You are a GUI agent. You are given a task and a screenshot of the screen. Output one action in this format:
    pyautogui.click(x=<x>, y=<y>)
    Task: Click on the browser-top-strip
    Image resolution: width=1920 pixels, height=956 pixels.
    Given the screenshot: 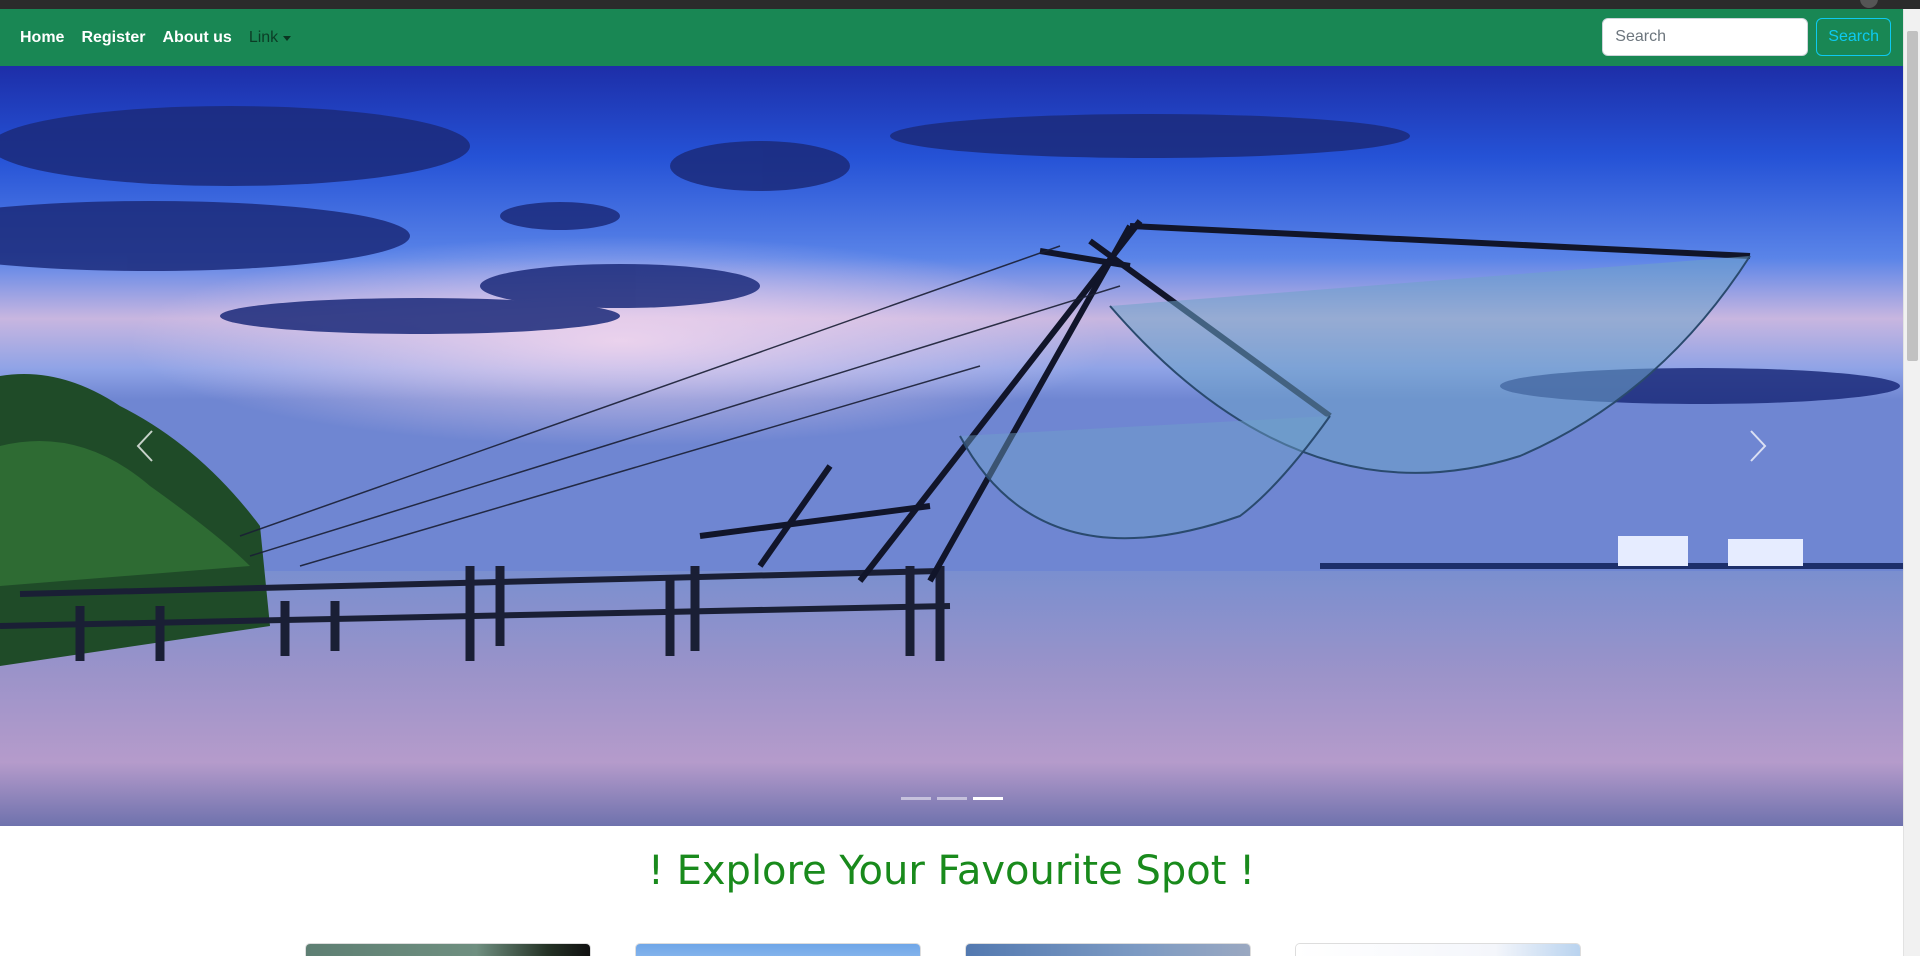 What is the action you would take?
    pyautogui.click(x=960, y=4)
    